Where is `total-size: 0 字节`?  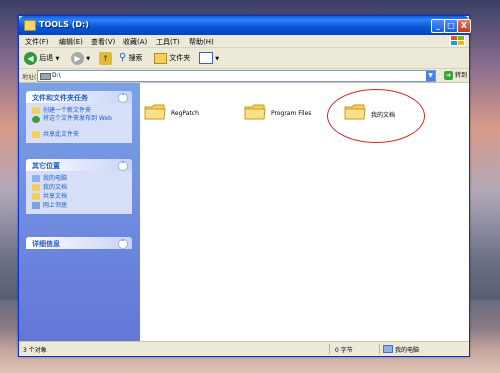 total-size: 0 字节 is located at coordinates (344, 350).